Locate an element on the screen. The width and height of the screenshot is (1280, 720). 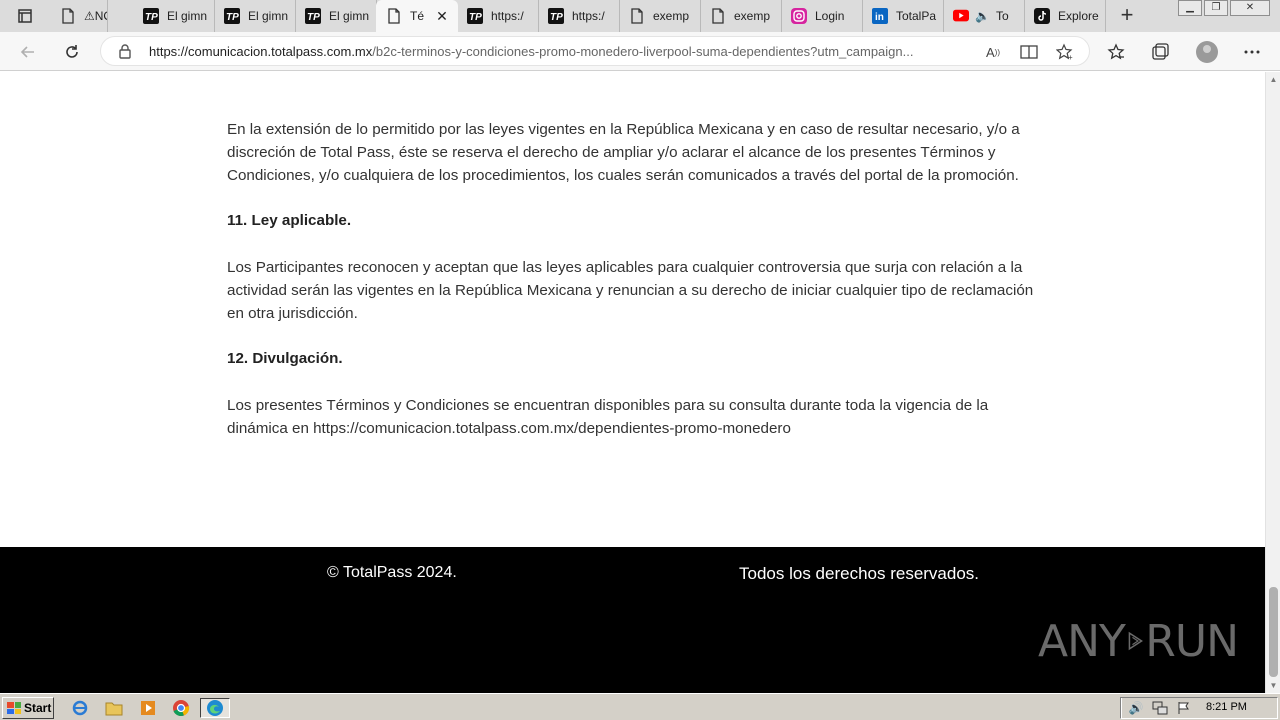
anyrun-watermark: ANY RUN is located at coordinates (1138, 641).